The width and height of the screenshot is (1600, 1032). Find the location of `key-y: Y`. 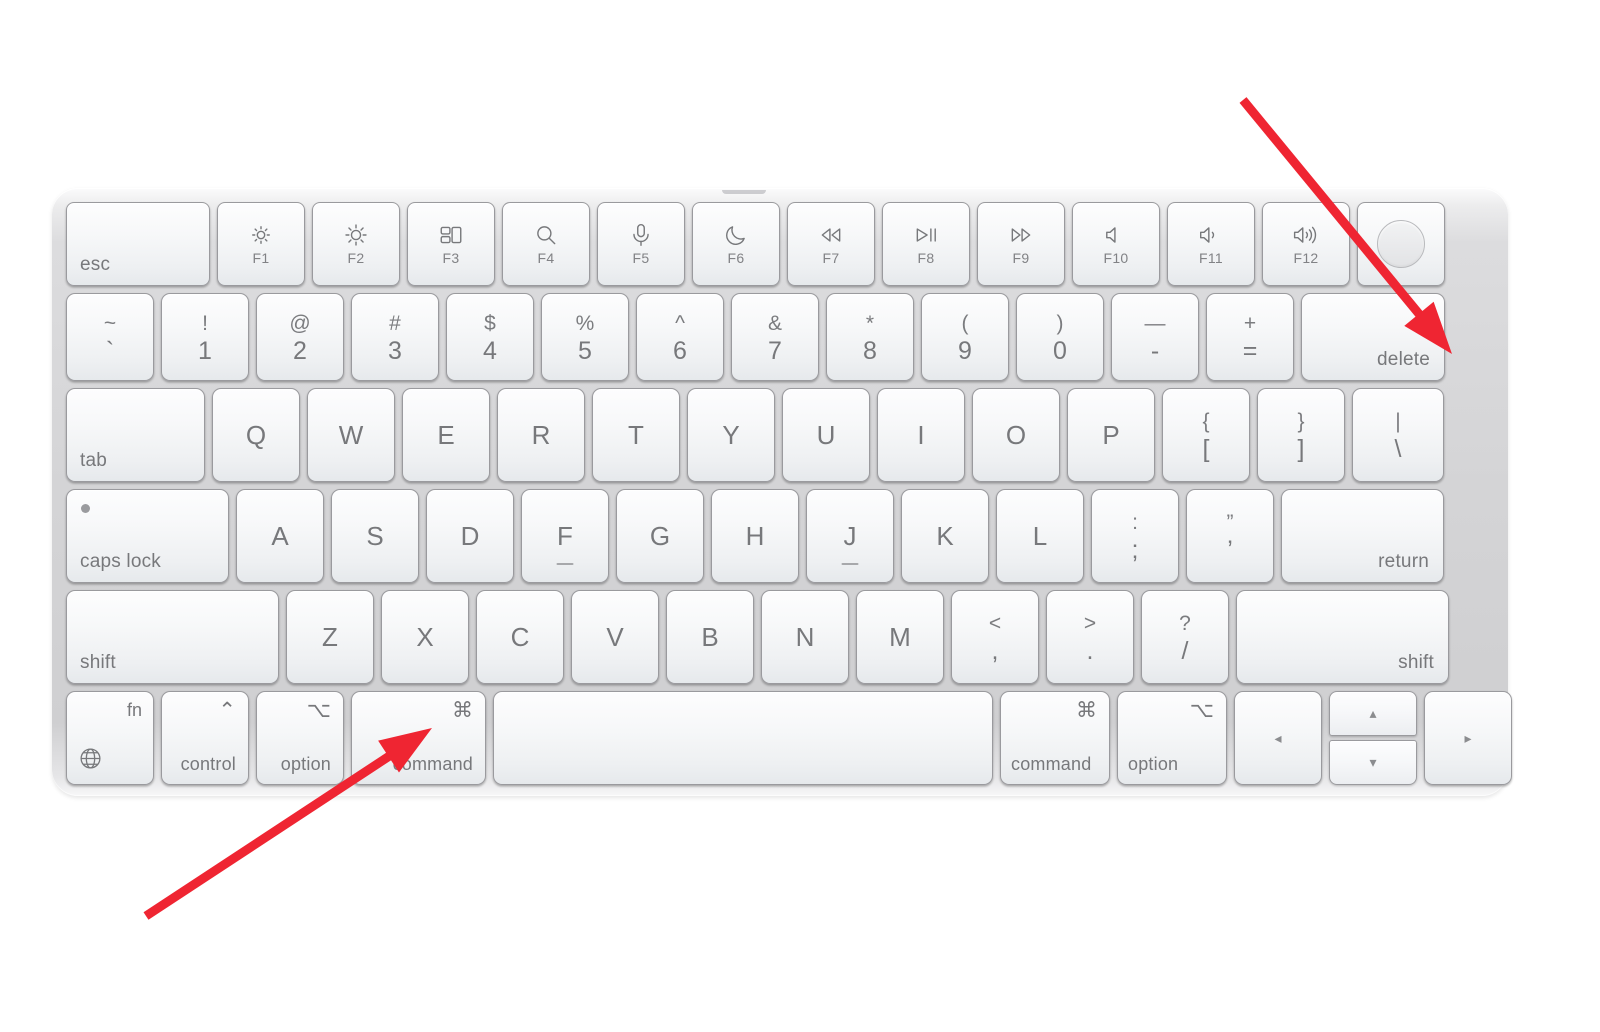

key-y: Y is located at coordinates (731, 435).